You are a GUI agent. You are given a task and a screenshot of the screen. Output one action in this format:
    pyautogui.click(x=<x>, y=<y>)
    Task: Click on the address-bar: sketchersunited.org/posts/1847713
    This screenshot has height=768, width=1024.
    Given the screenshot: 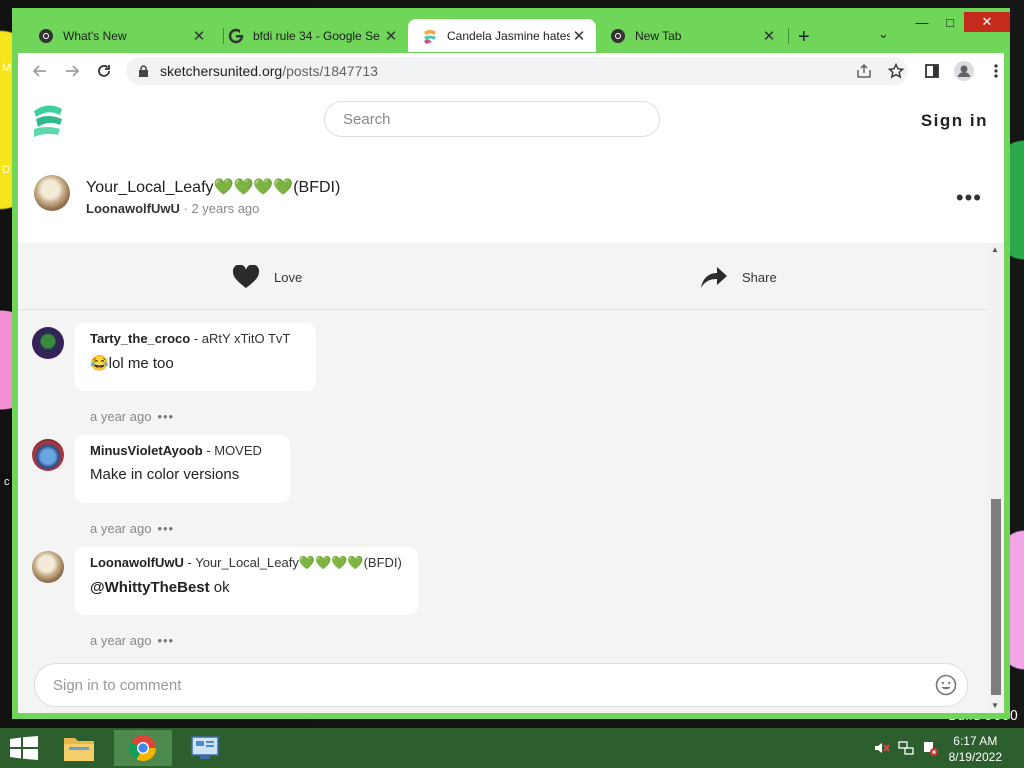 What is the action you would take?
    pyautogui.click(x=517, y=71)
    